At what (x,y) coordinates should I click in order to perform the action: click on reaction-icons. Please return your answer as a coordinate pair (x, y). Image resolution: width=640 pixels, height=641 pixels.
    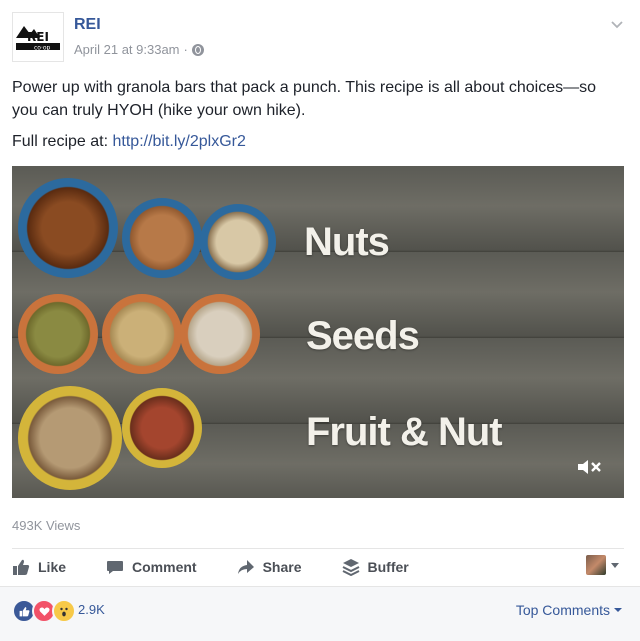
    Looking at the image, I should click on (44, 611).